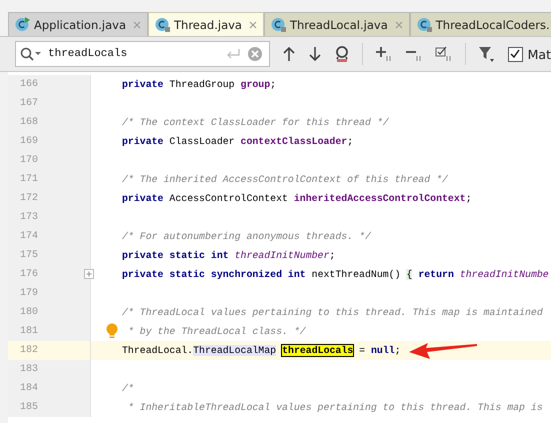 This screenshot has height=423, width=551. I want to click on editor-tab: ThreadLocal.java, so click(337, 24).